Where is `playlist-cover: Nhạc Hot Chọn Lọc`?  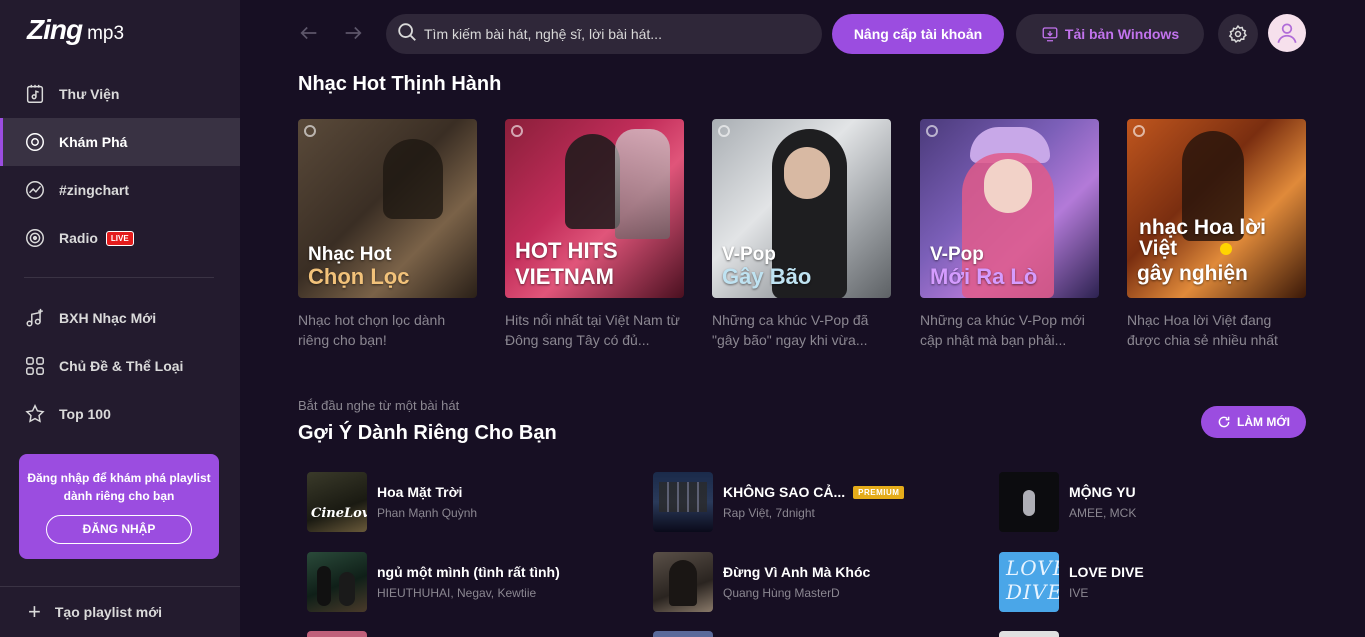
playlist-cover: Nhạc Hot Chọn Lọc is located at coordinates (387, 208).